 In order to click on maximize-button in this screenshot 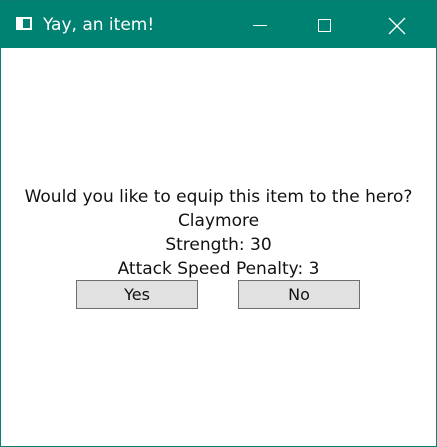, I will do `click(324, 24)`.